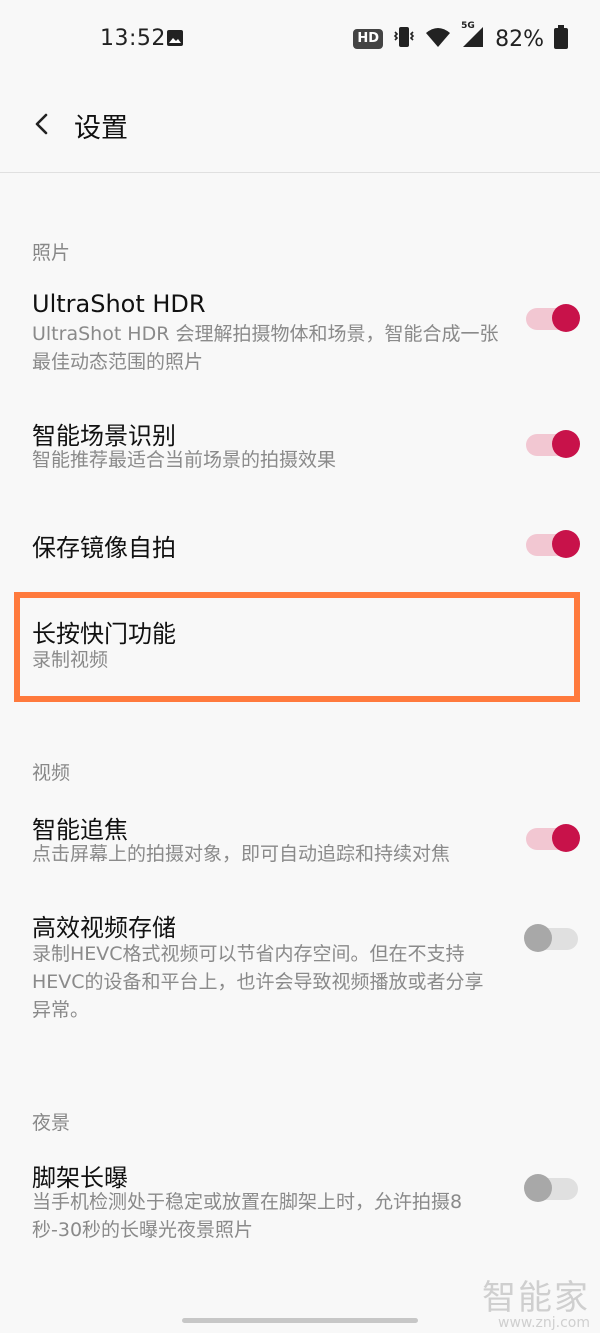 Image resolution: width=600 pixels, height=1333 pixels. What do you see at coordinates (552, 544) in the screenshot?
I see `mirror-selfie-toggle` at bounding box center [552, 544].